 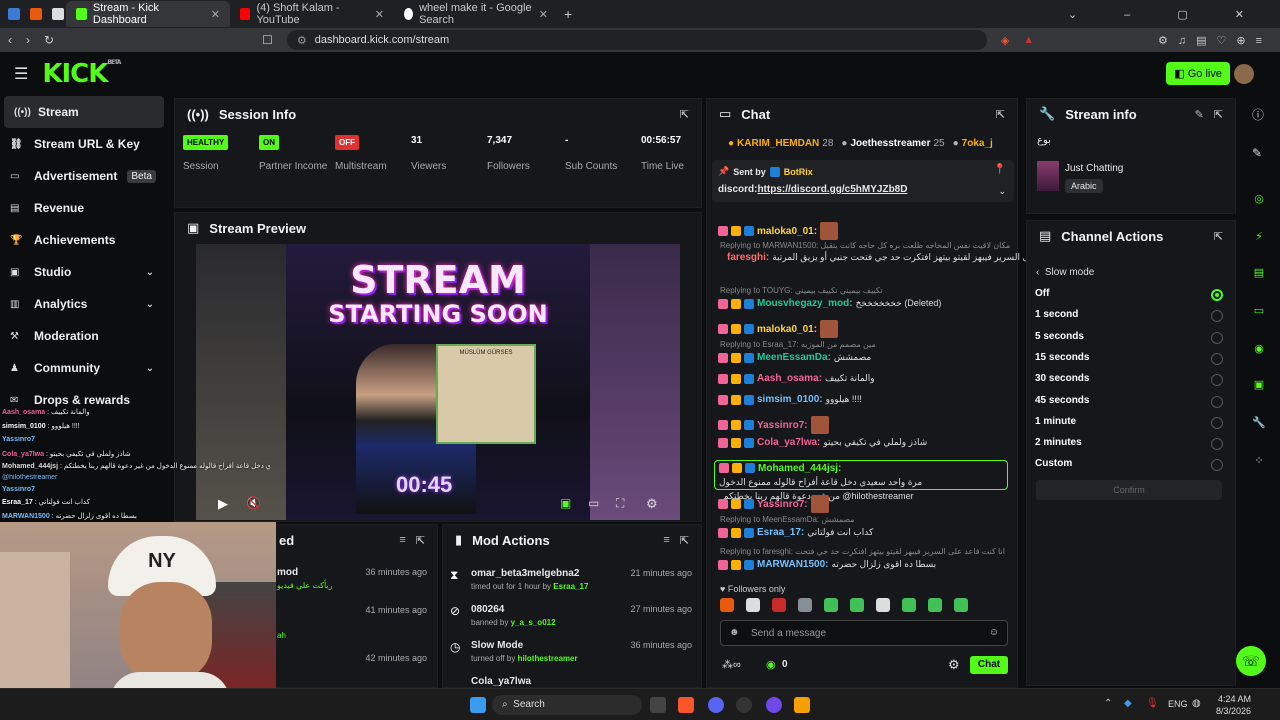 I want to click on slow-mode-option-label: 1 second, so click(x=1056, y=314).